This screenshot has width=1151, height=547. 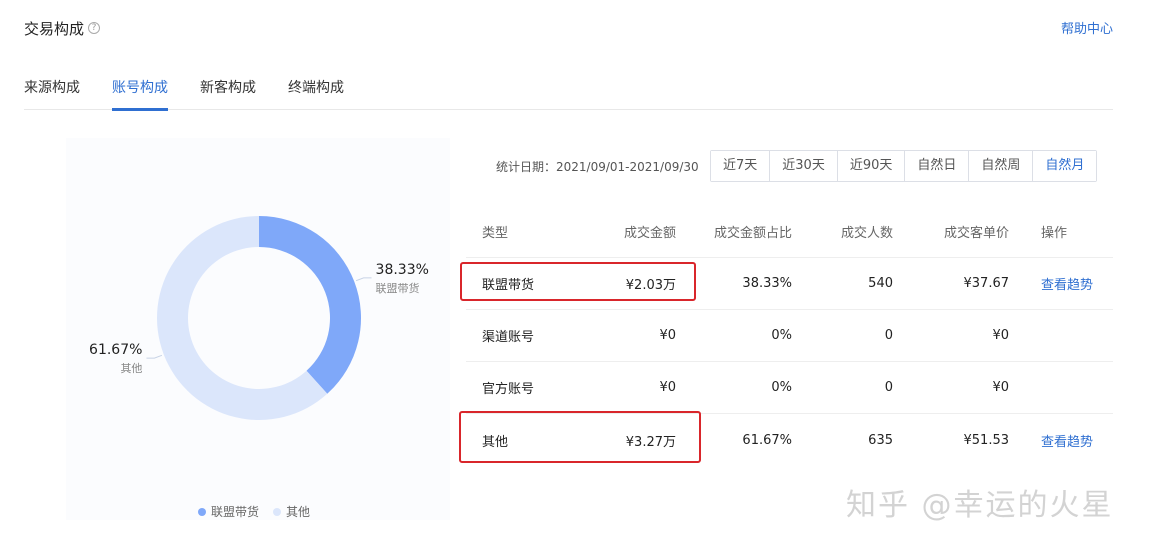 I want to click on tab-new-customer: 新客构成, so click(x=228, y=93).